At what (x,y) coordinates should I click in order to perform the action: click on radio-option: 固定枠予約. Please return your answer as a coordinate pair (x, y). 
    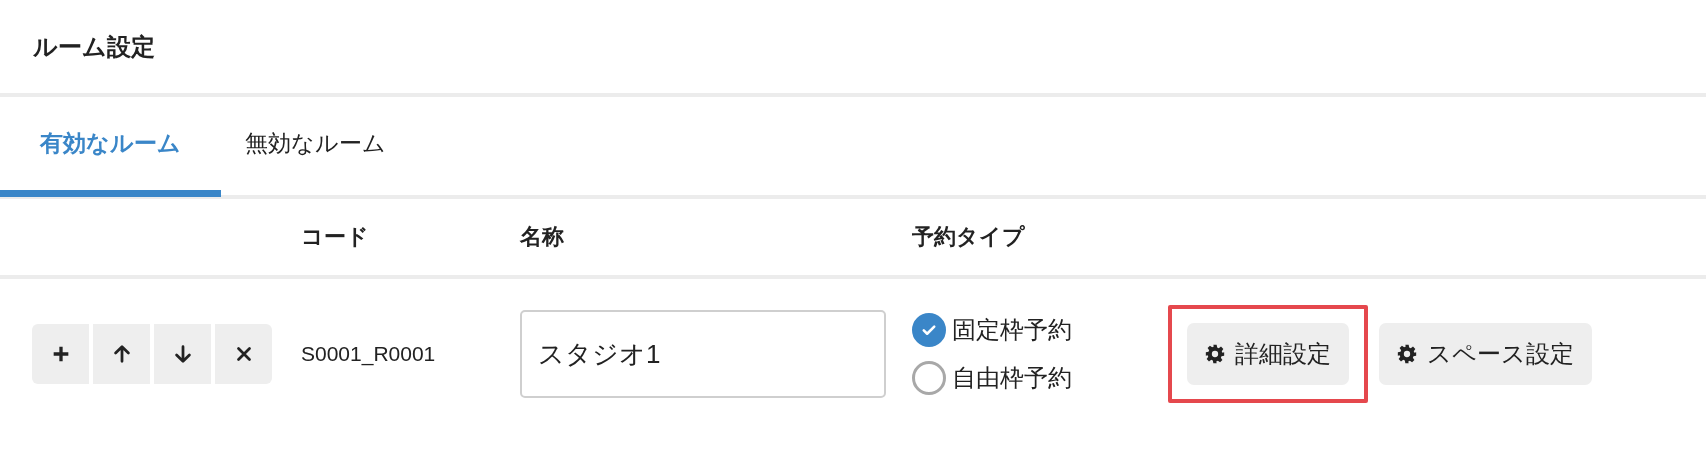
    Looking at the image, I should click on (1040, 330).